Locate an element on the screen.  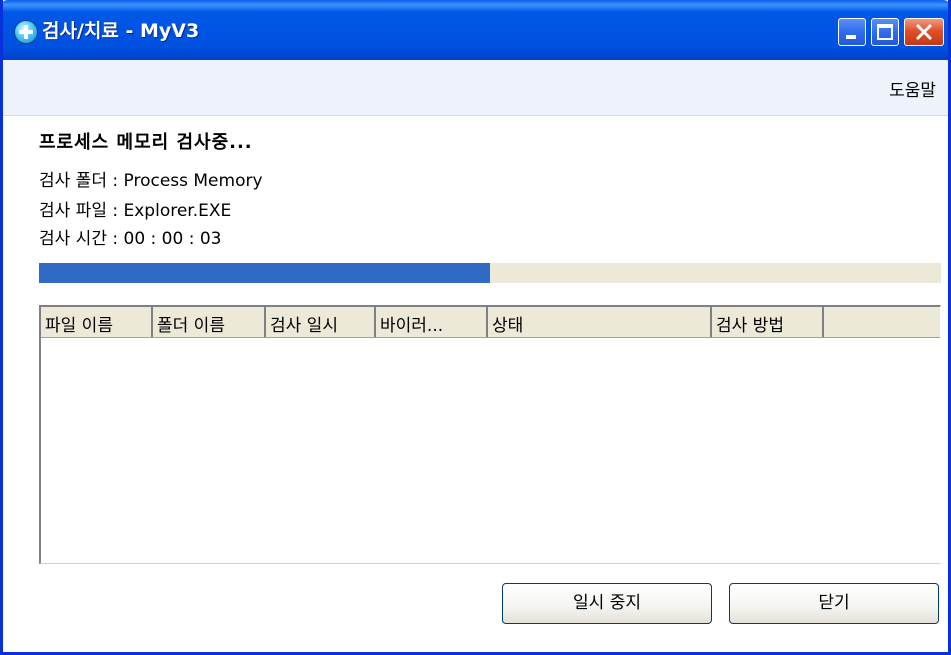
column-header-filler is located at coordinates (882, 322).